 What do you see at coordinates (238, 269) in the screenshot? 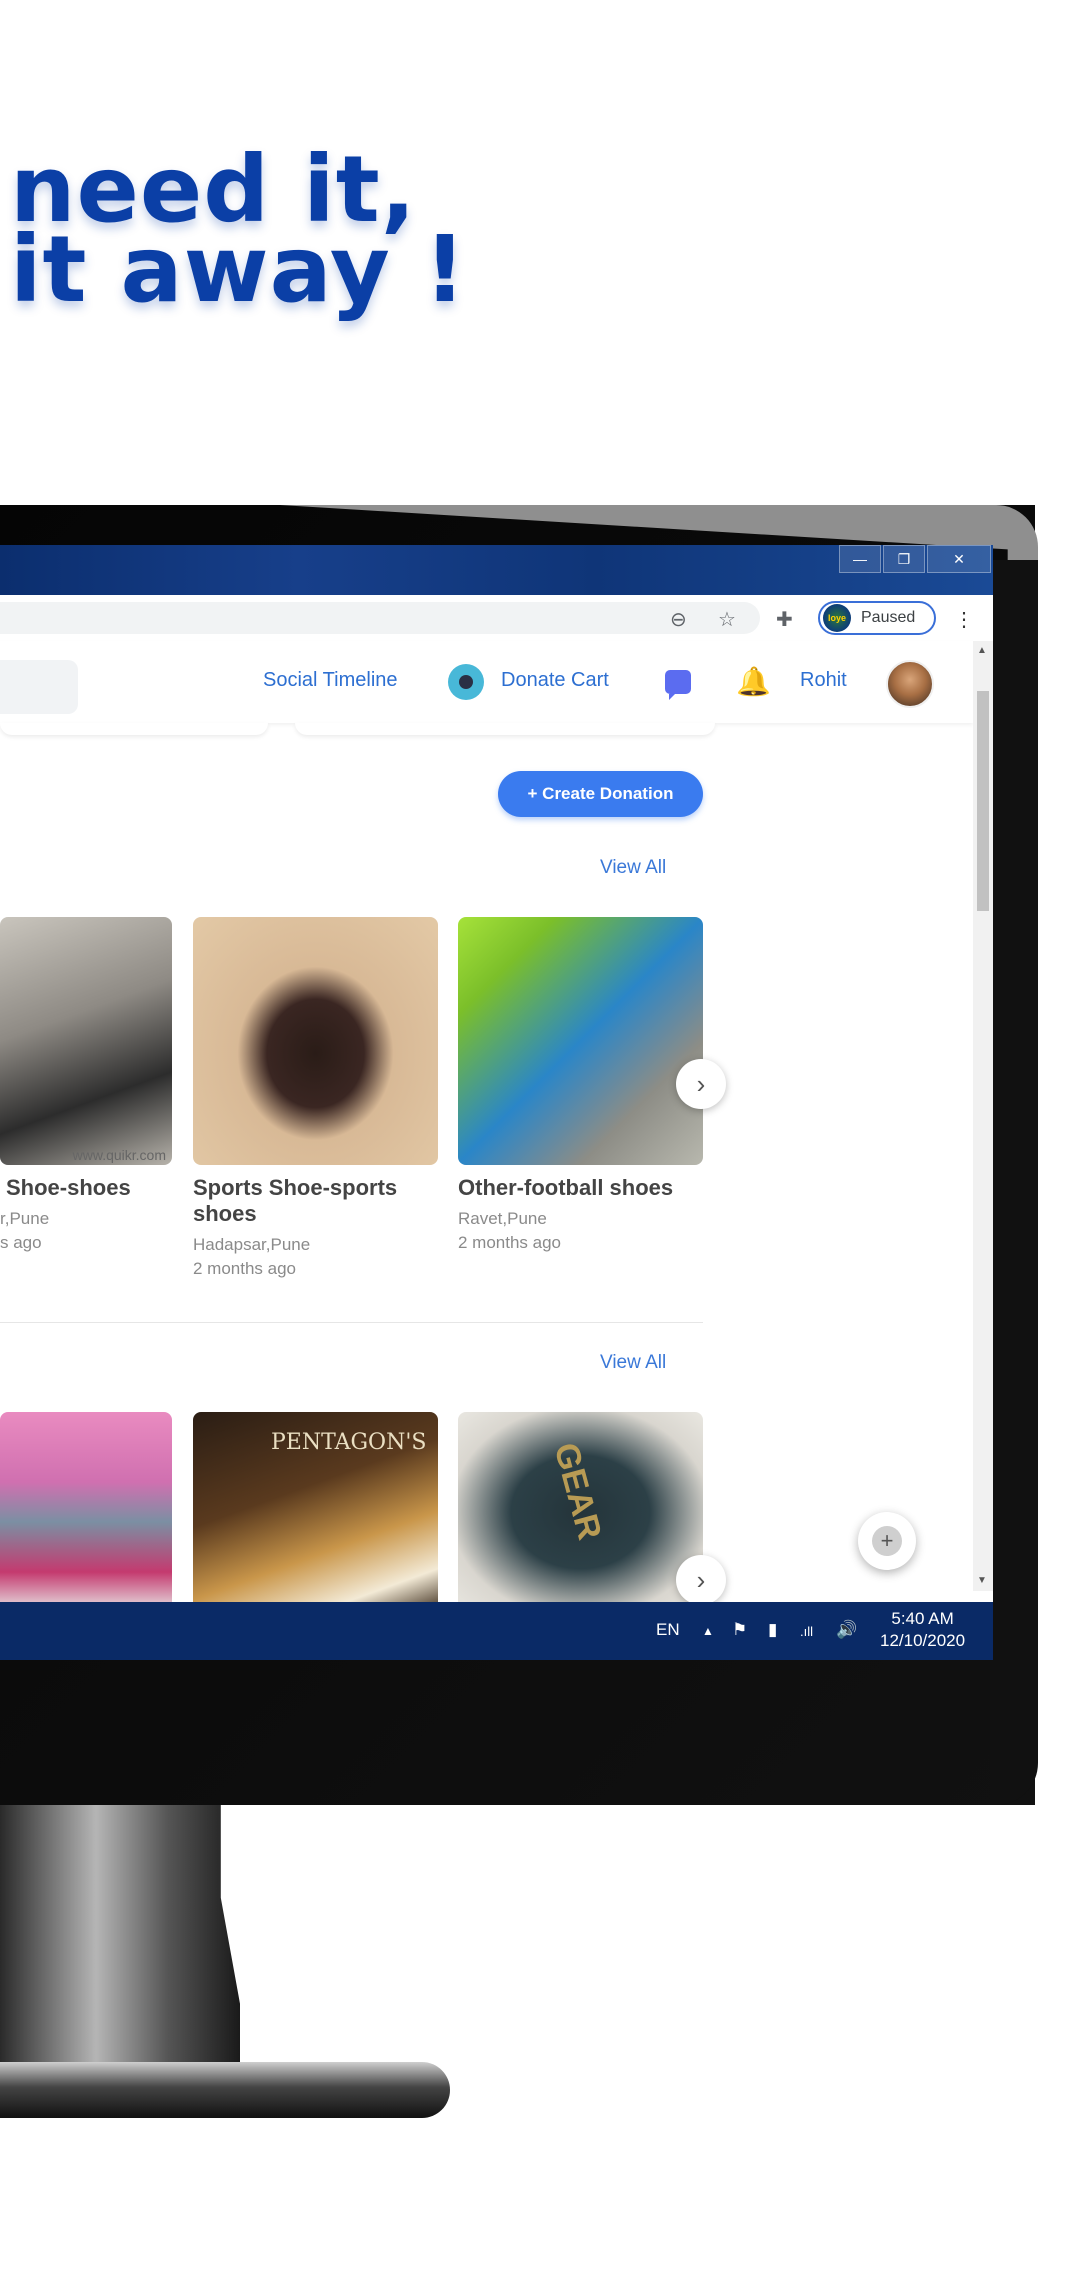
I see `headline-line-2: it away !` at bounding box center [238, 269].